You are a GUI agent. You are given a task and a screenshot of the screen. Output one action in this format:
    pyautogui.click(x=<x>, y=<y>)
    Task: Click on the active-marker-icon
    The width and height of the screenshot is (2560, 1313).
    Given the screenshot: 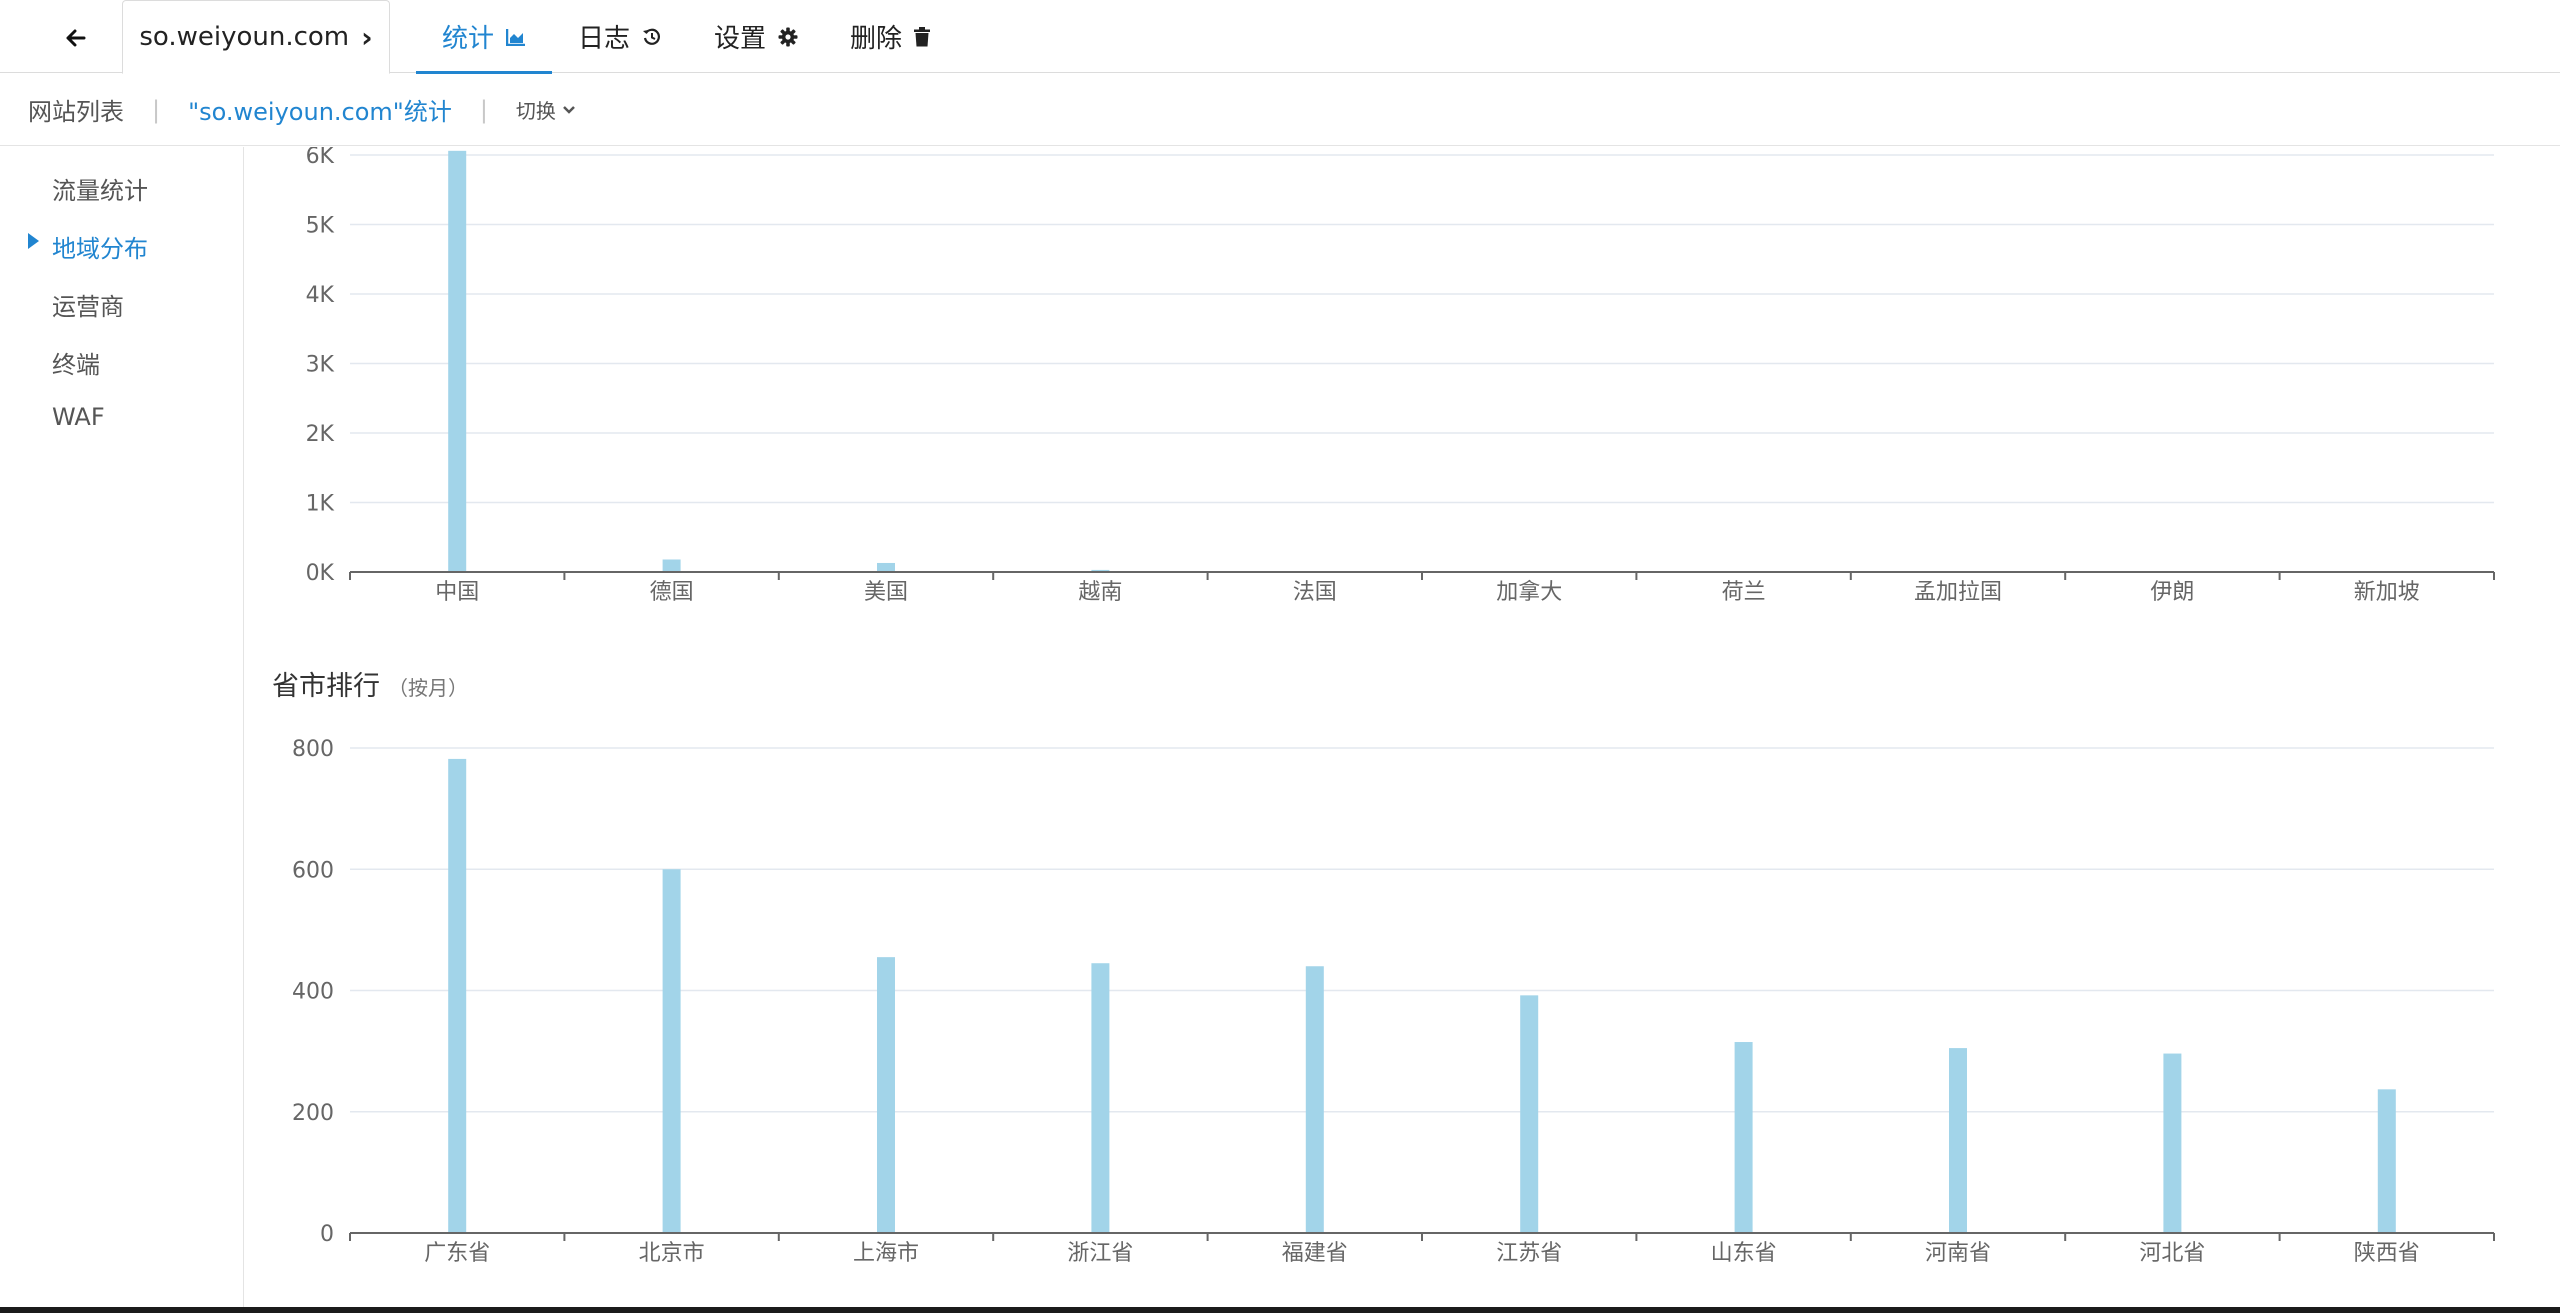 What is the action you would take?
    pyautogui.click(x=33, y=241)
    